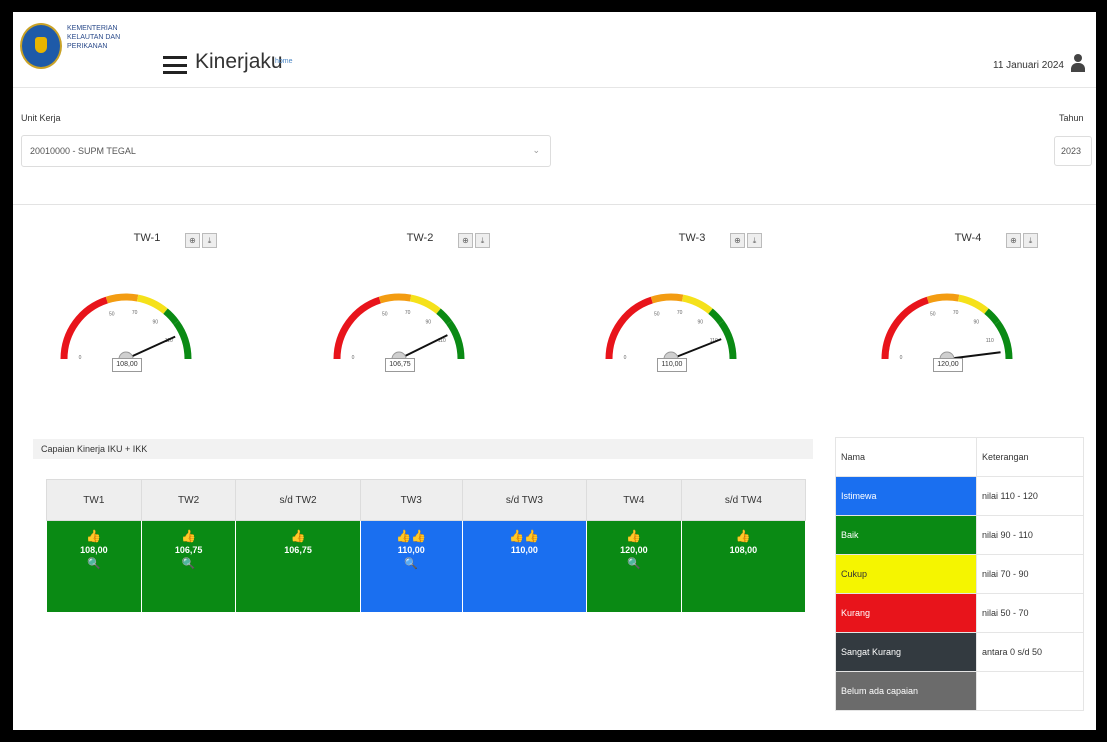  I want to click on legend-swatch-label: Cukup, so click(906, 574).